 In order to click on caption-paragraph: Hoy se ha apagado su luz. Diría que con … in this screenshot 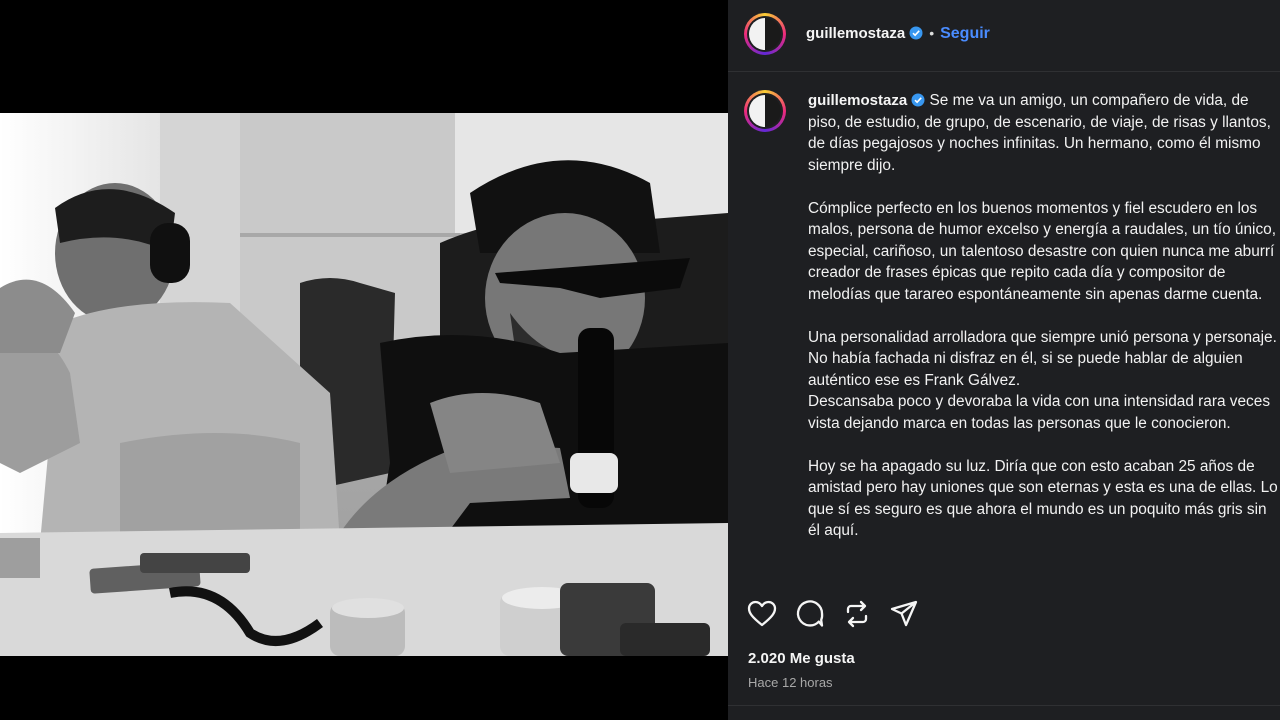, I will do `click(1043, 498)`.